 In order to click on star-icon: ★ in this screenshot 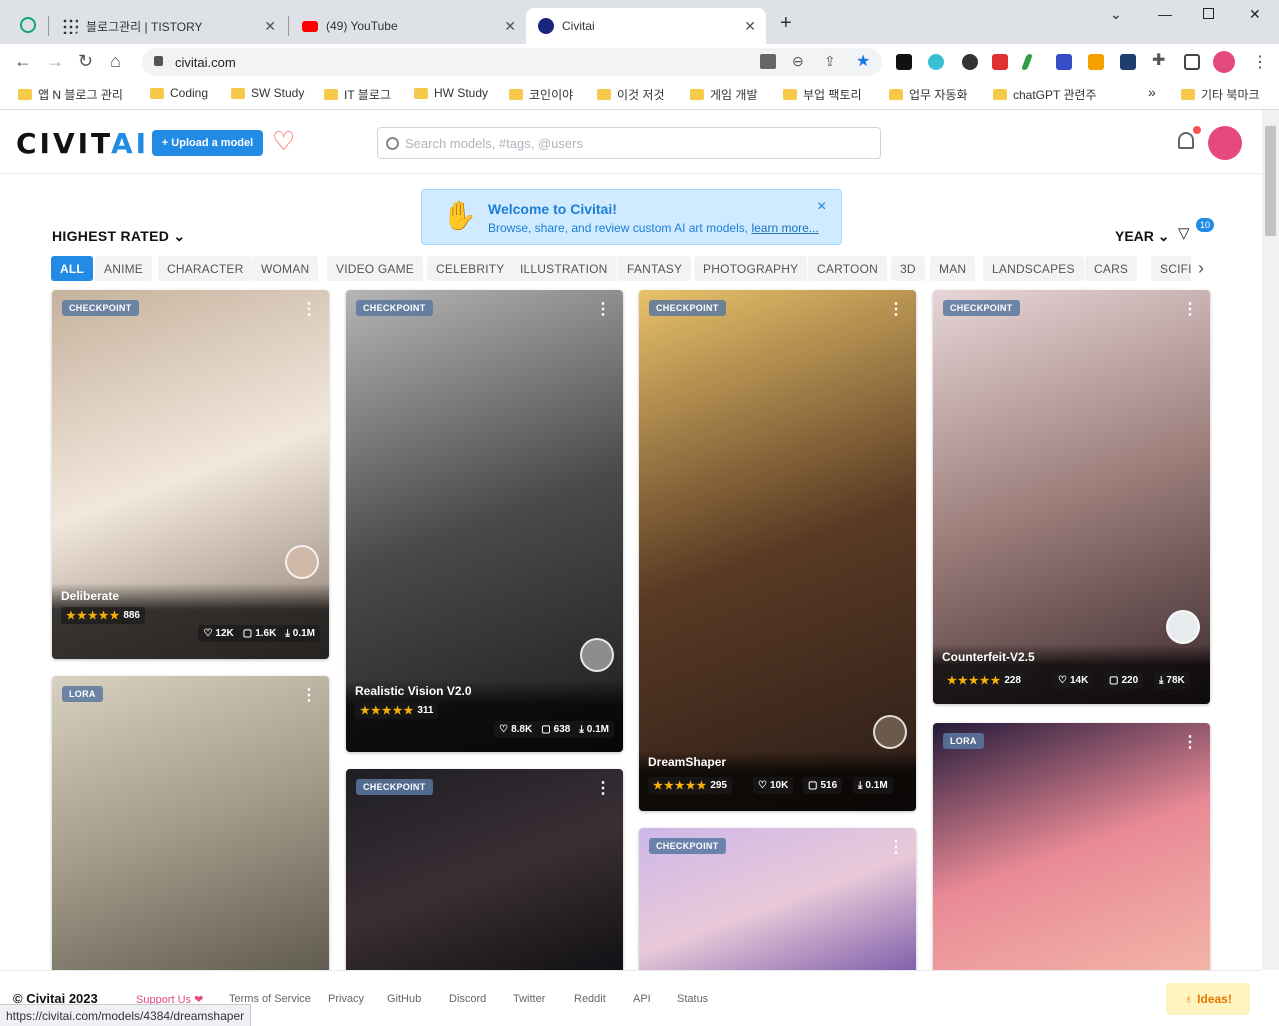, I will do `click(863, 61)`.